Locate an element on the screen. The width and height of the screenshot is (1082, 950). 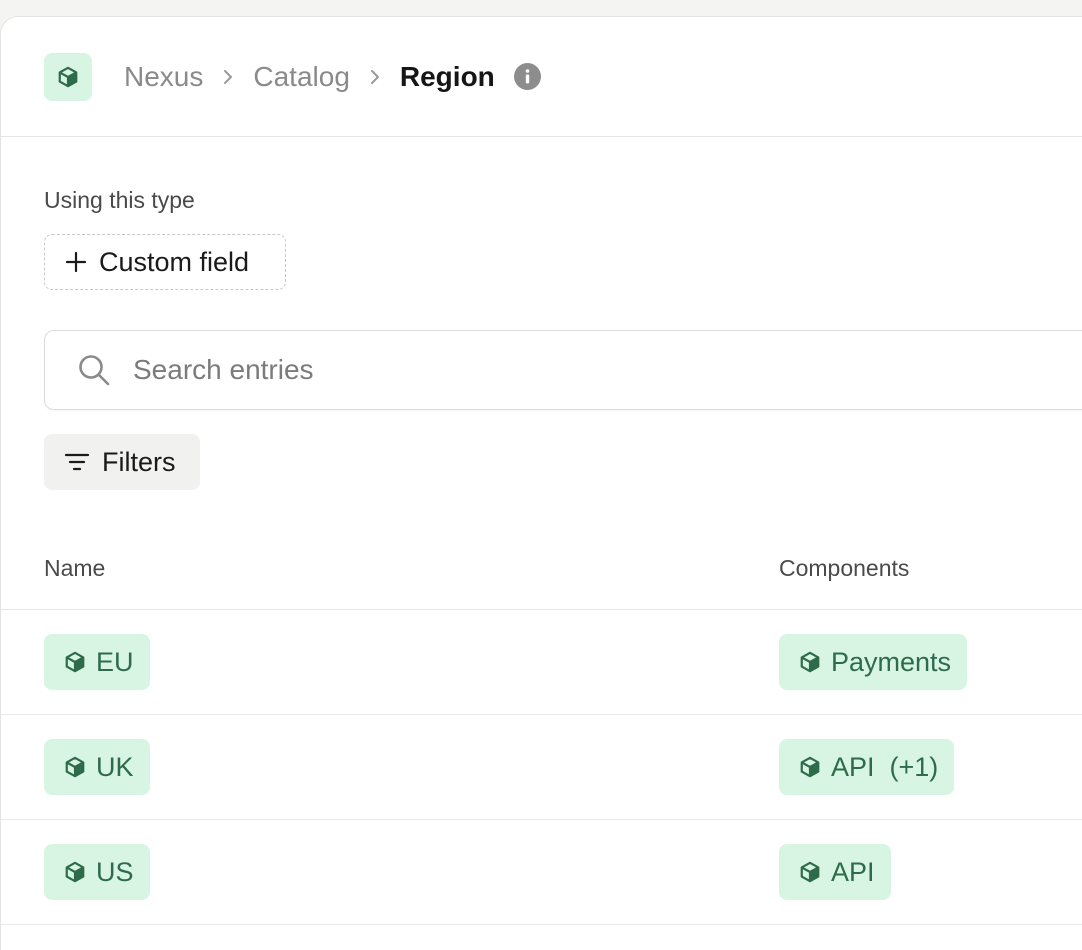
entry-name-pill: UK is located at coordinates (97, 767).